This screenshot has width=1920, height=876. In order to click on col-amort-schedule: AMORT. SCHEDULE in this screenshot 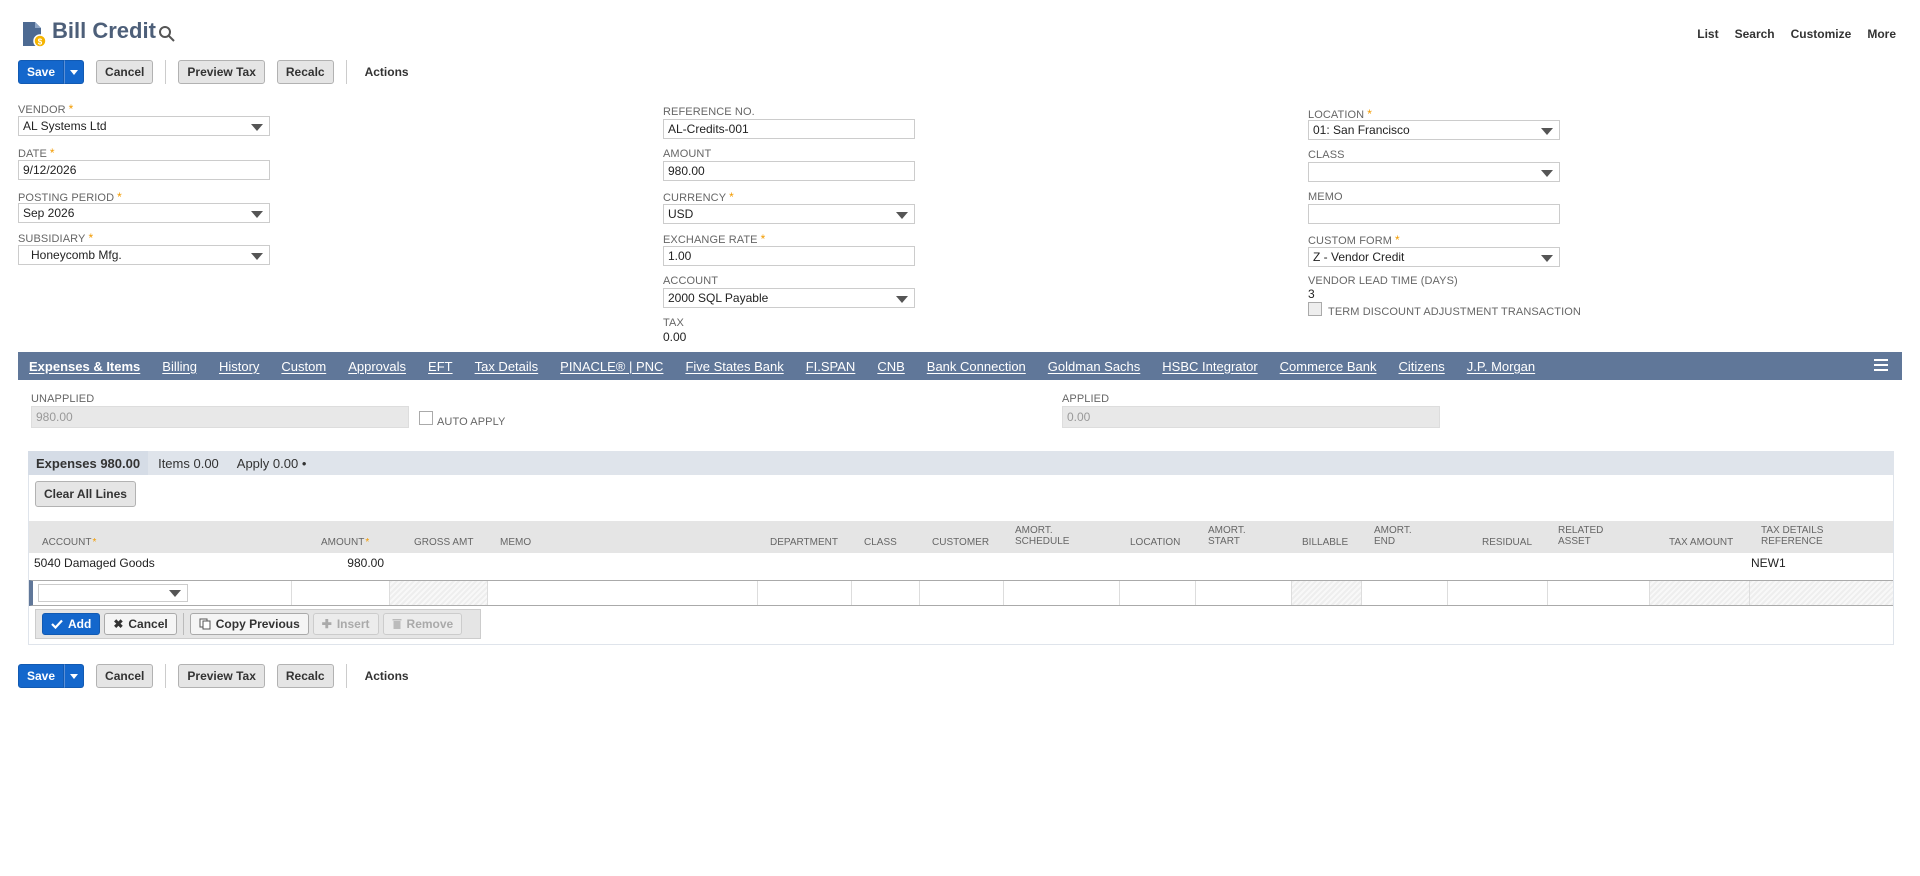, I will do `click(1042, 536)`.